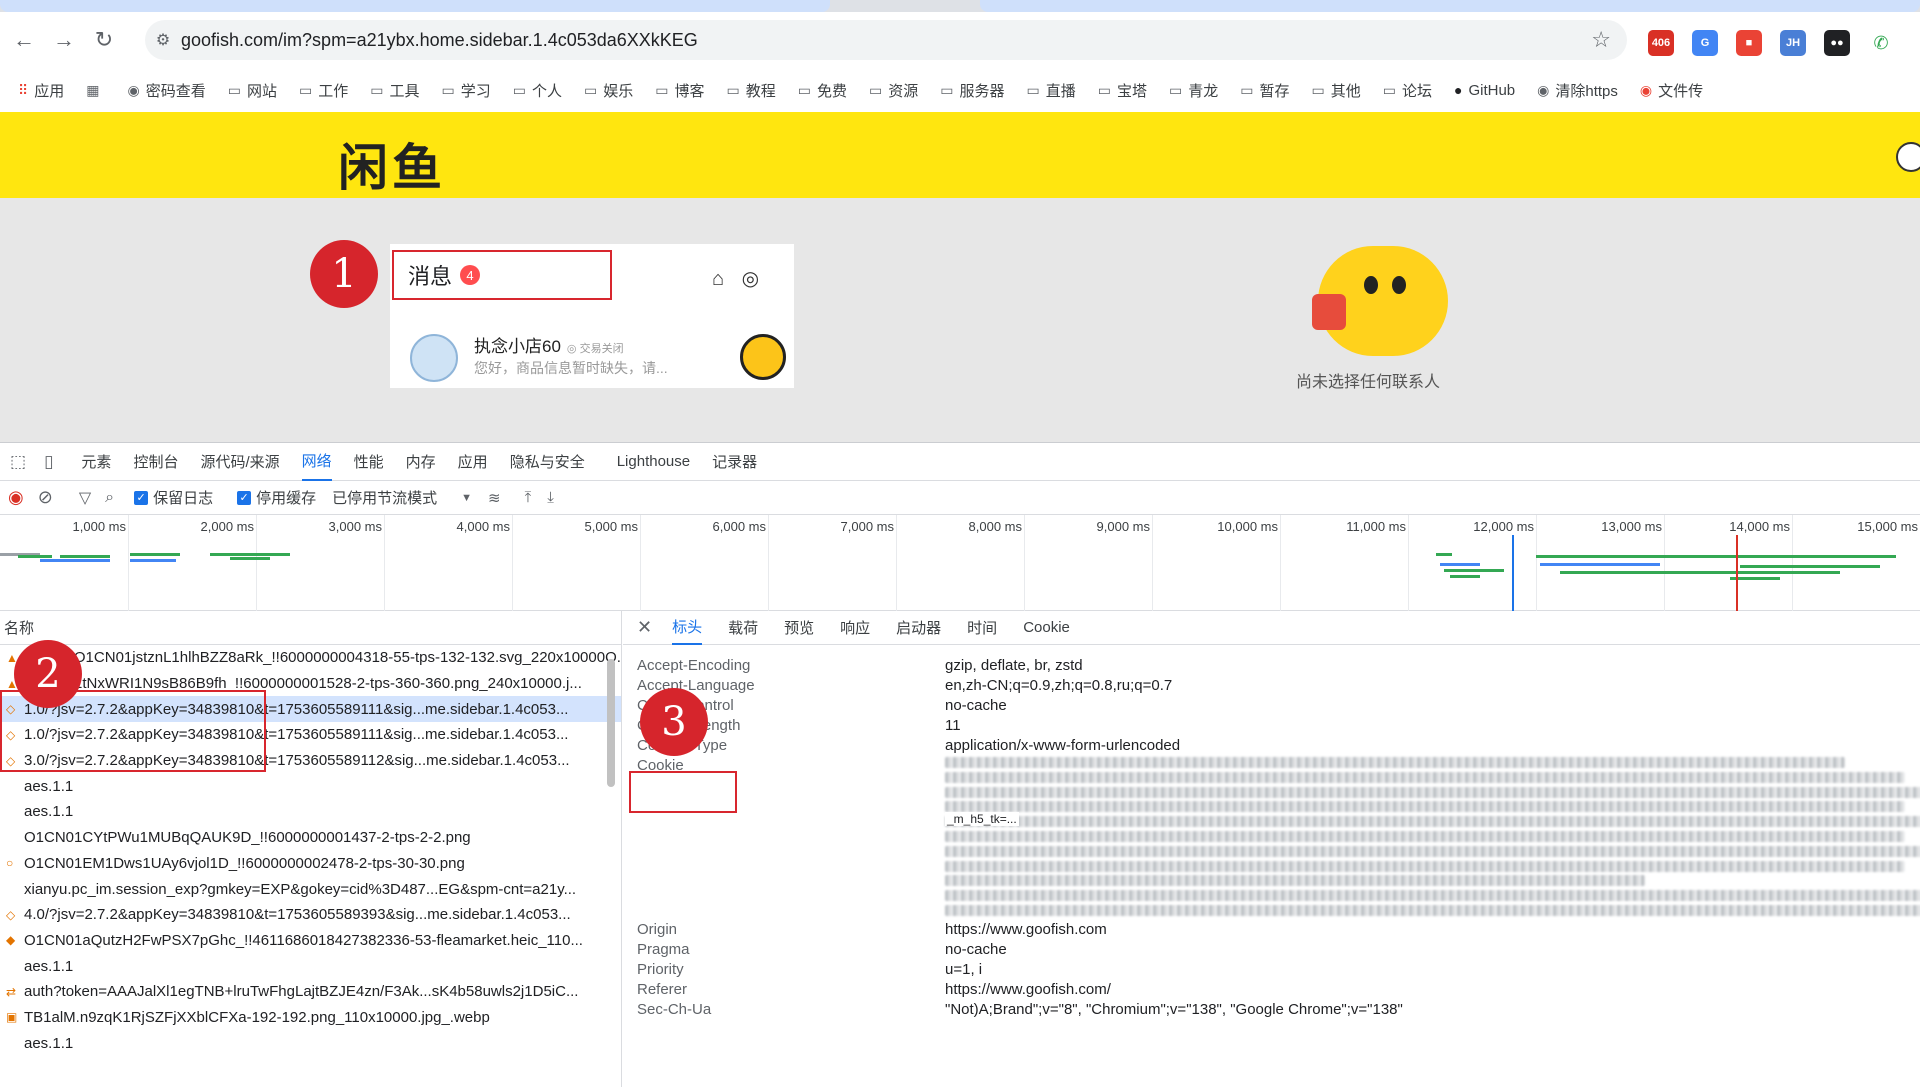 The height and width of the screenshot is (1087, 1920). Describe the element at coordinates (893, 90) in the screenshot. I see `bookmark-folder: ▭ 资源` at that location.